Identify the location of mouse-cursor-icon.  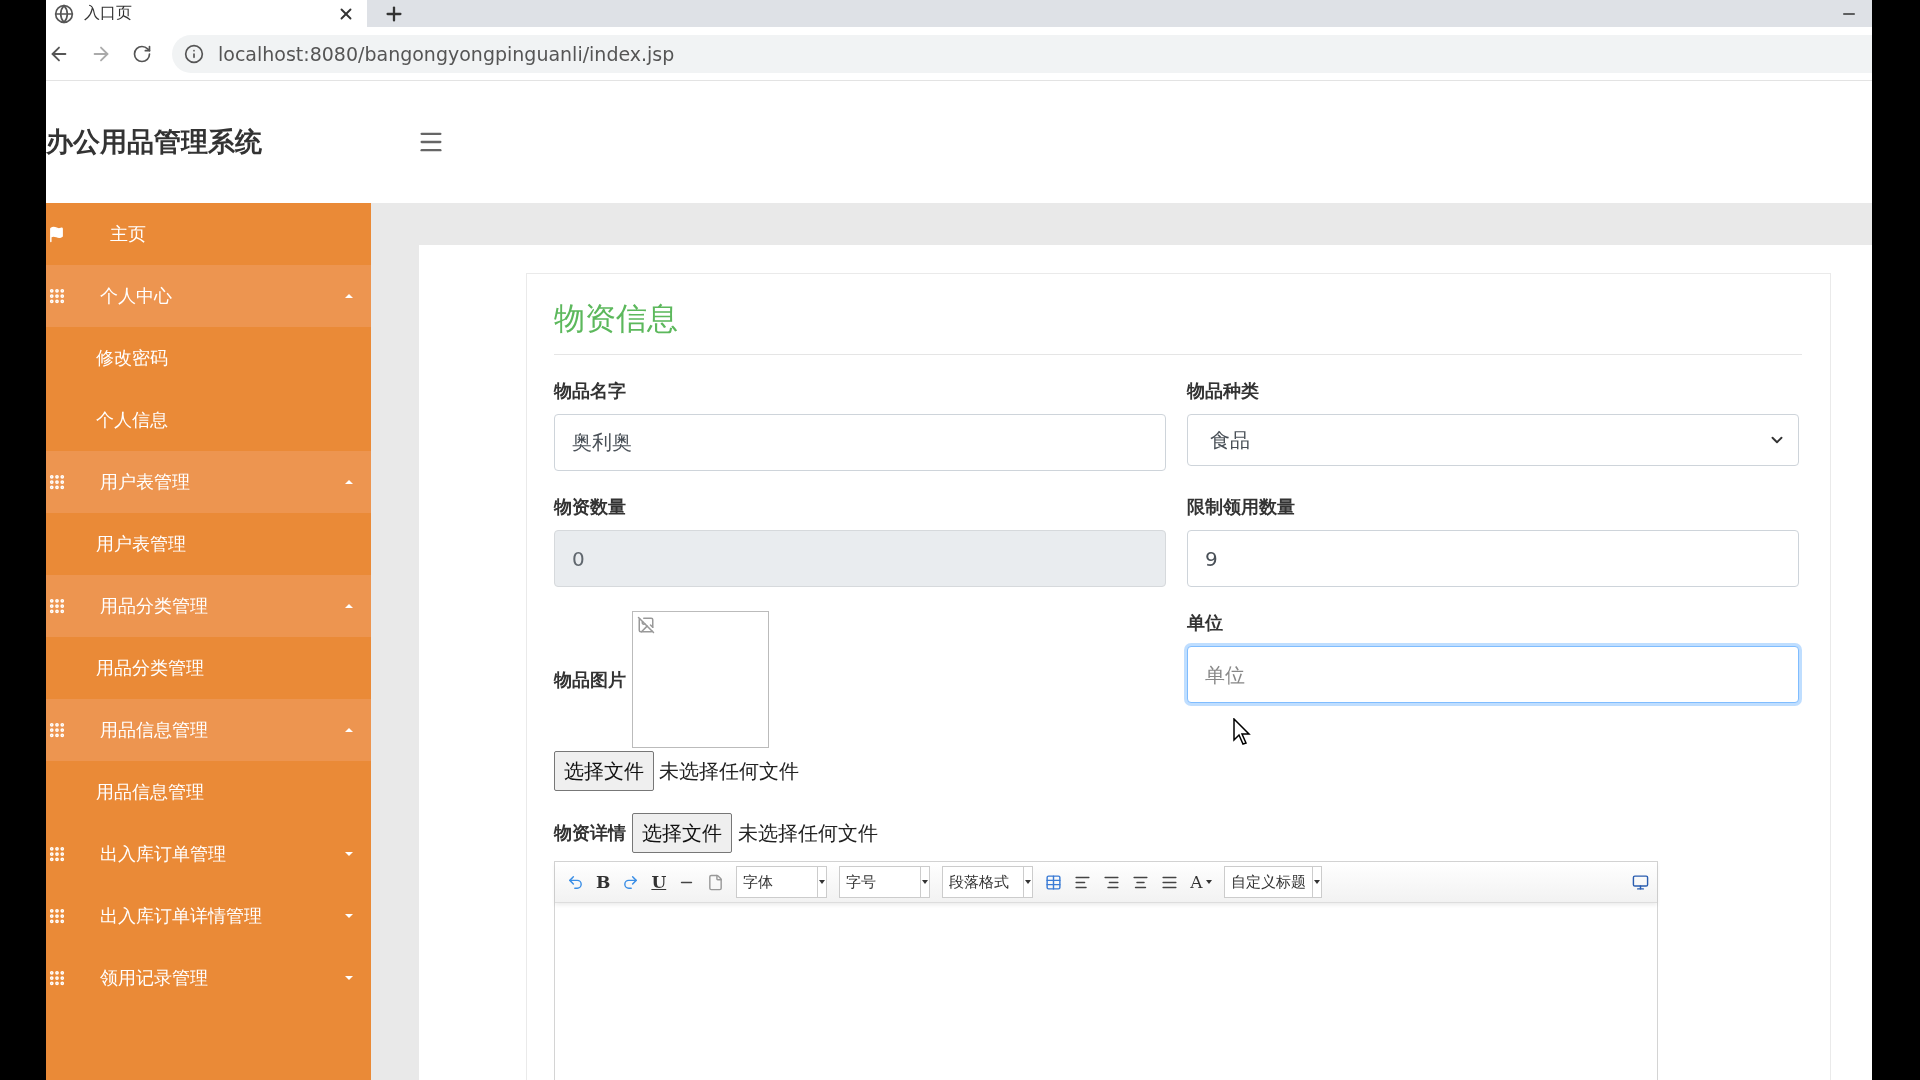
(1242, 732).